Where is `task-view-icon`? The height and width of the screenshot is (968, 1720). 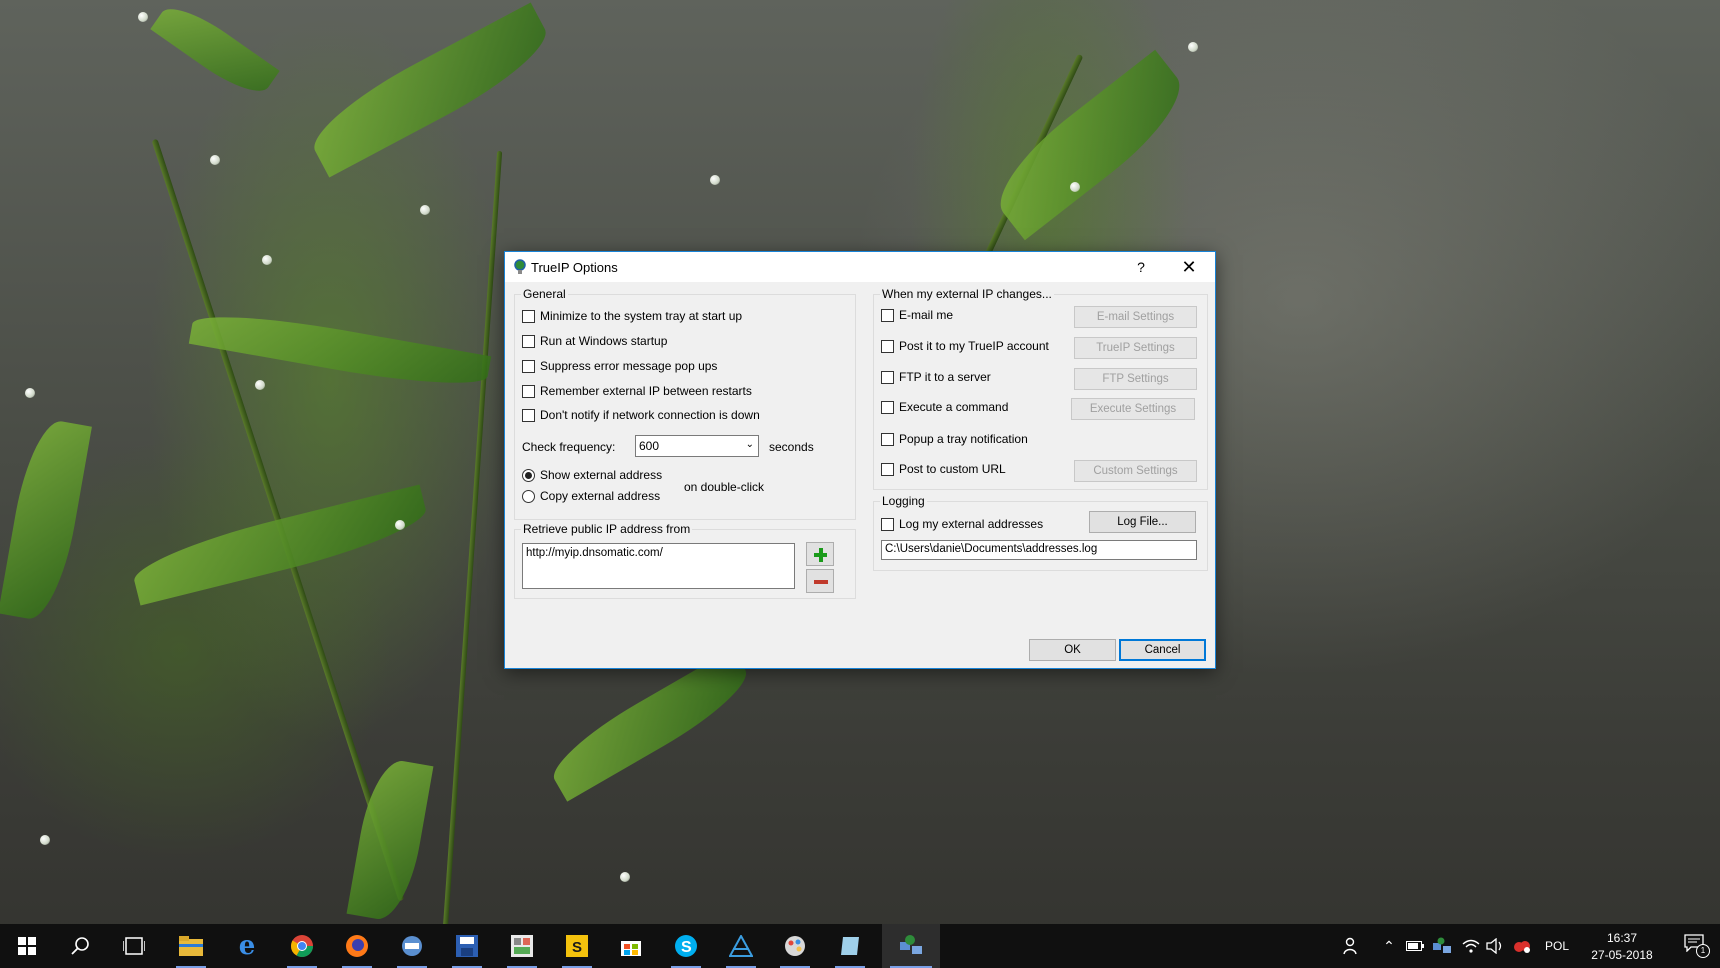 task-view-icon is located at coordinates (134, 946).